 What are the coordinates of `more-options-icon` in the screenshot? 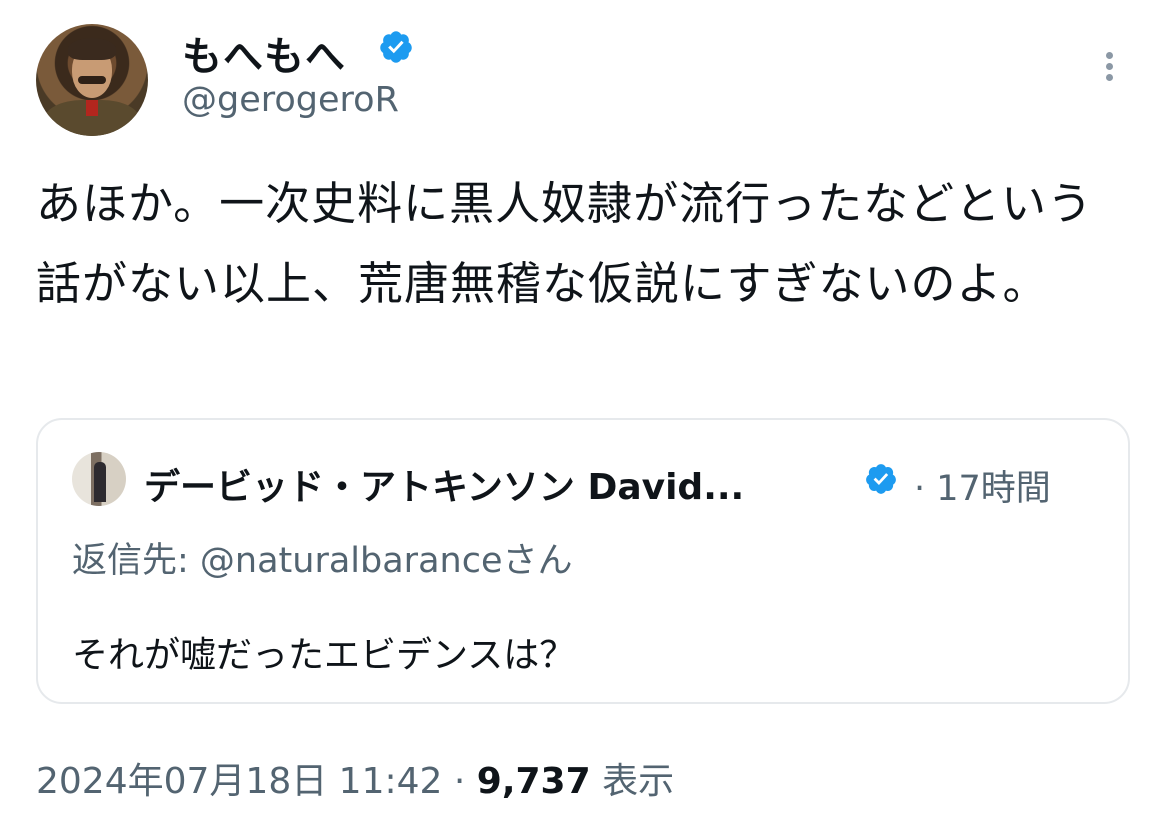 It's located at (1109, 68).